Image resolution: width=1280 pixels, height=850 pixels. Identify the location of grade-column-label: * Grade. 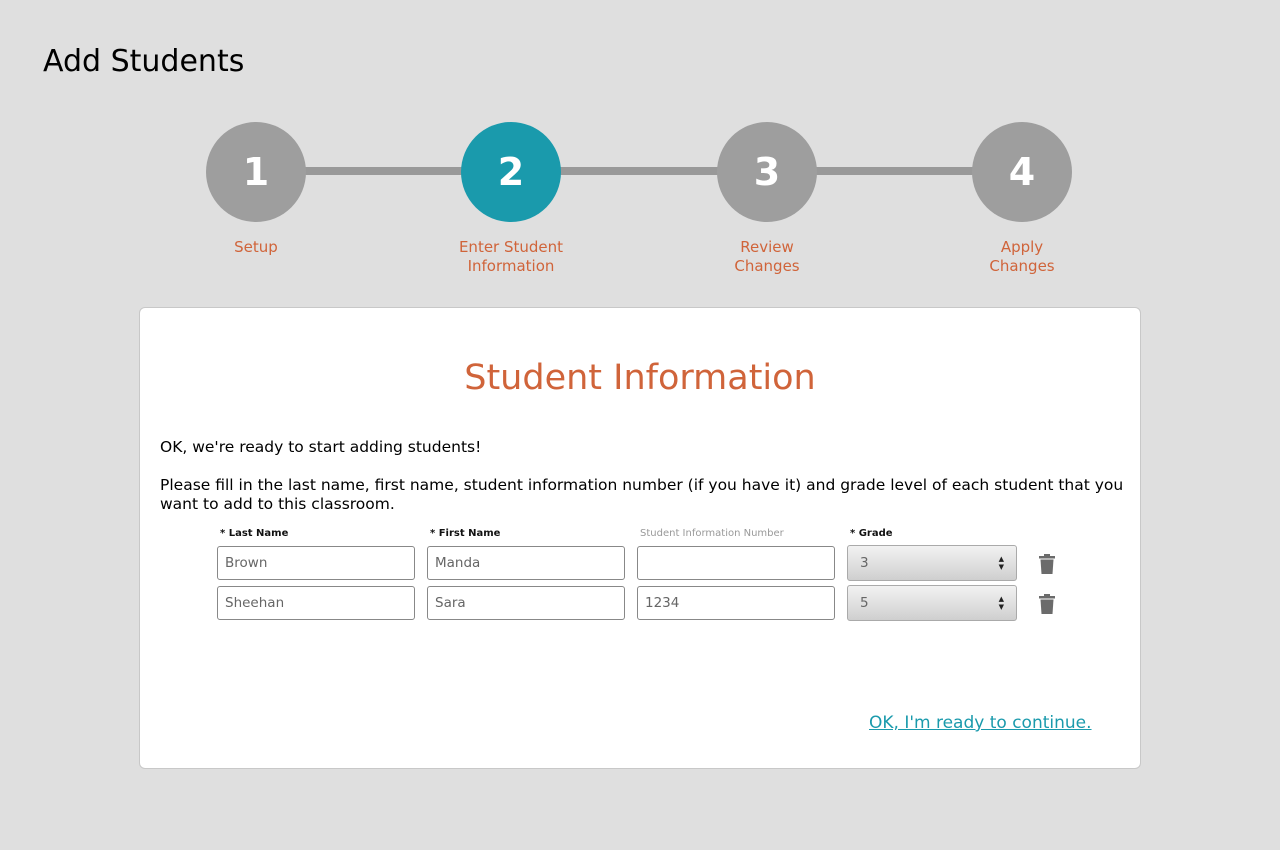
(871, 533).